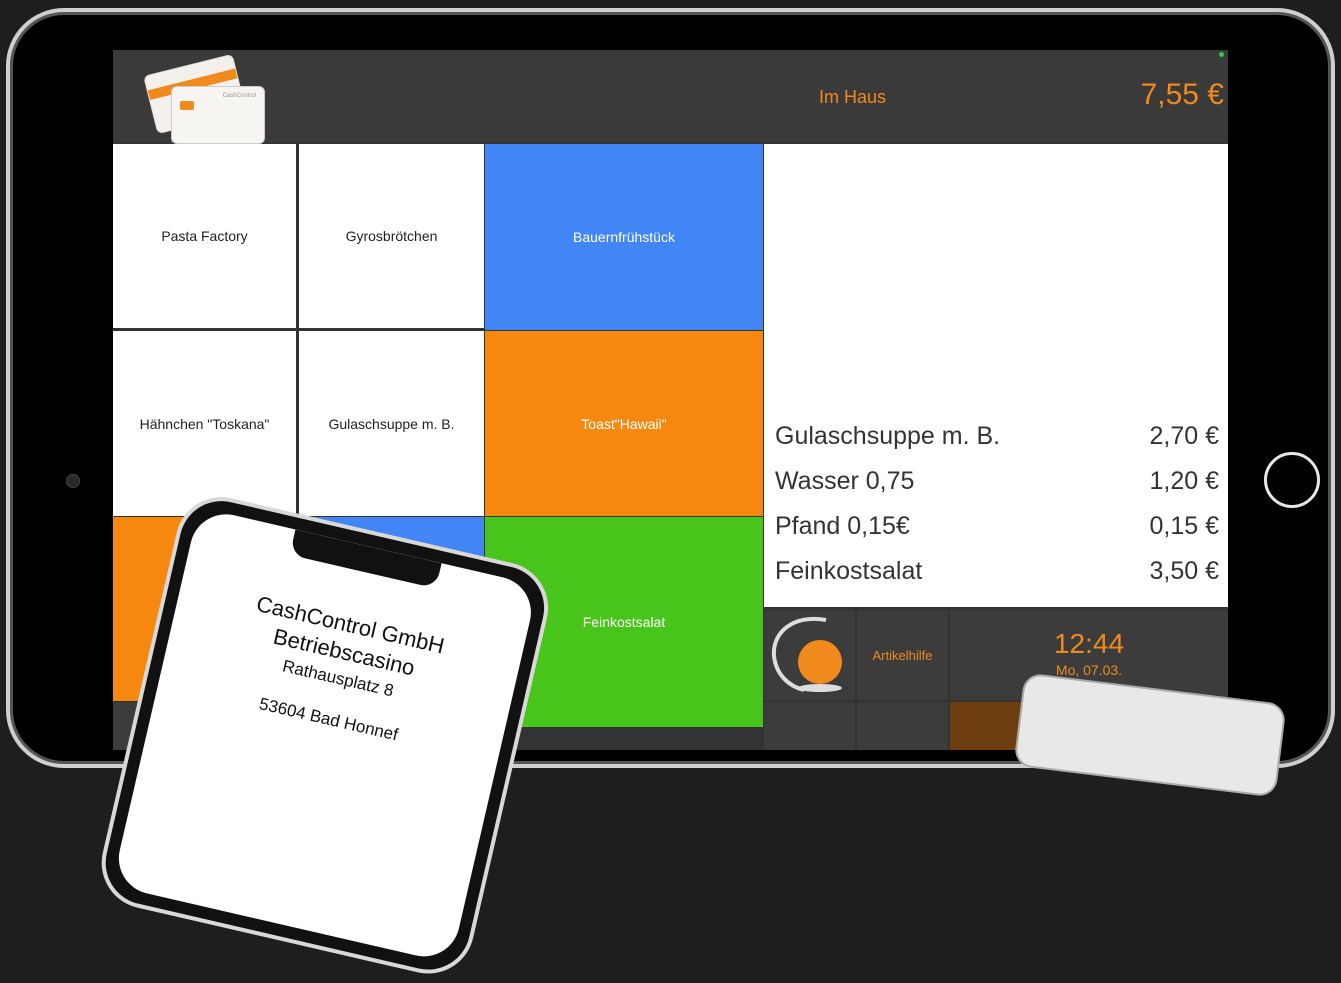 The width and height of the screenshot is (1341, 983). What do you see at coordinates (391, 237) in the screenshot?
I see `product-tile-gyrosbroetchen: Gyrosbrötchen` at bounding box center [391, 237].